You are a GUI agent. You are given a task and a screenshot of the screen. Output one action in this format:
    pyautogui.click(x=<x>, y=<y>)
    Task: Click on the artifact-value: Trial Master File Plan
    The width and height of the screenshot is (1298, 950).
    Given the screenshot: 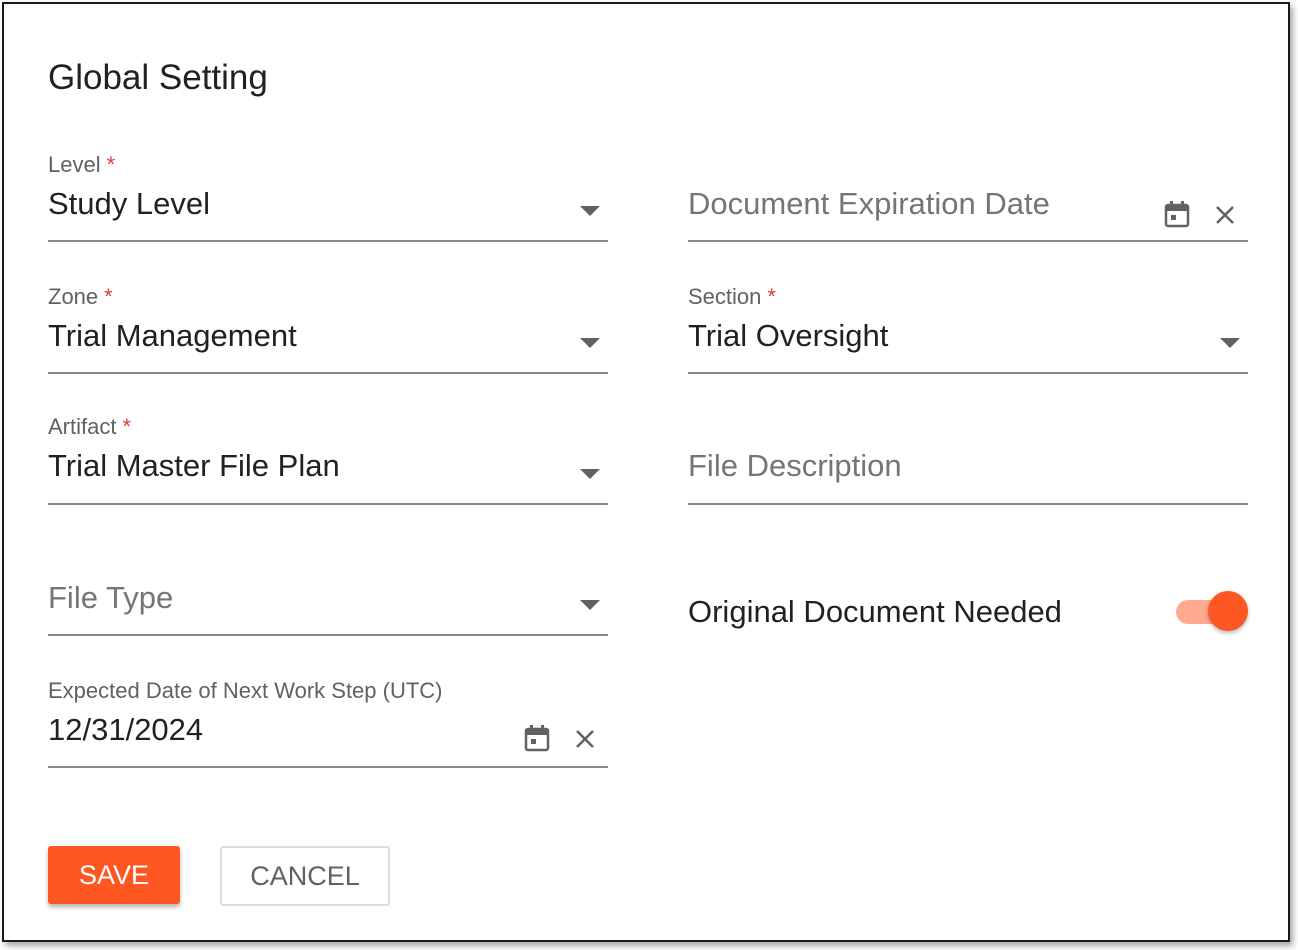 What is the action you would take?
    pyautogui.click(x=194, y=465)
    